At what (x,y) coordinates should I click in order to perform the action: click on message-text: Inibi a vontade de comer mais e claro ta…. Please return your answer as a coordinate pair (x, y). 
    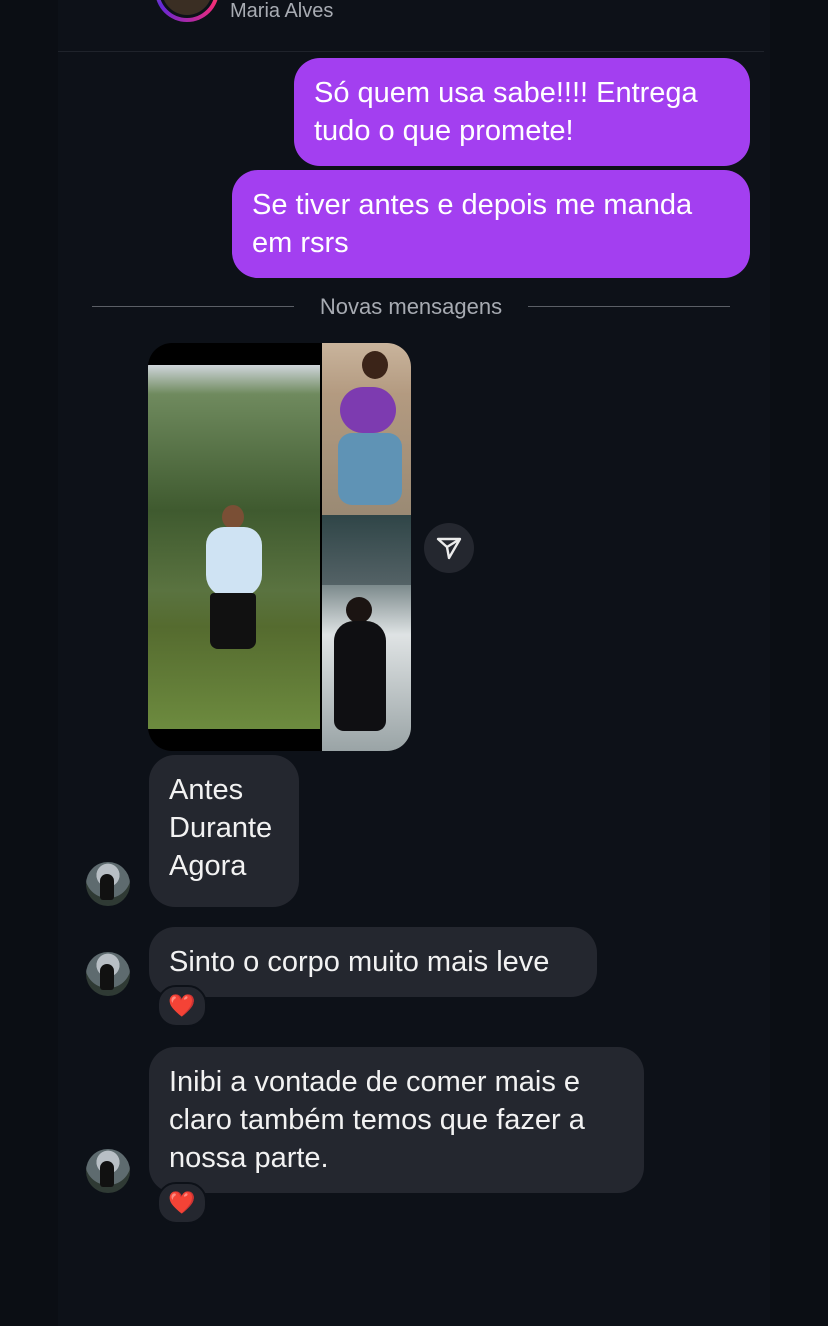
    Looking at the image, I should click on (377, 1120).